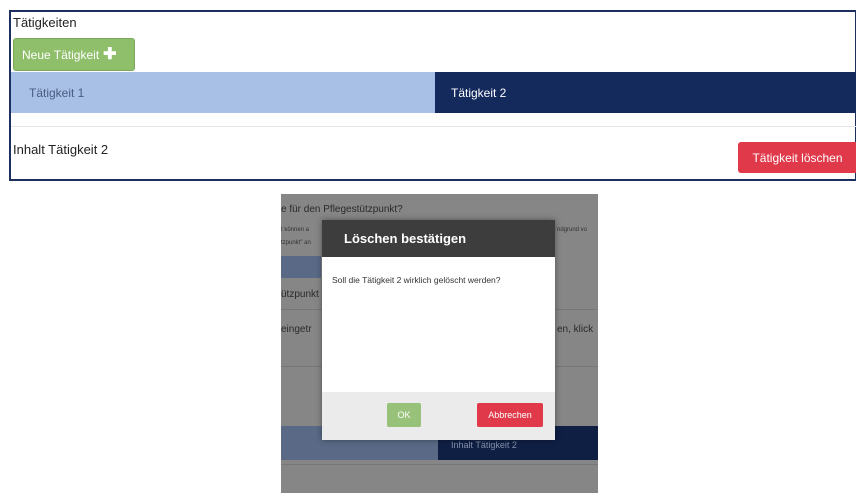  I want to click on dialog-footer: OK Abbrechen, so click(438, 416).